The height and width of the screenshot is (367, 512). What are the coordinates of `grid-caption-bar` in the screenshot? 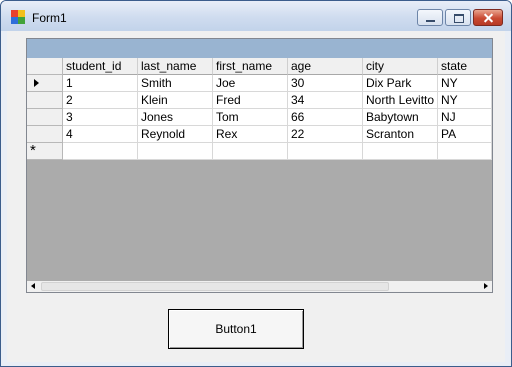 It's located at (259, 48).